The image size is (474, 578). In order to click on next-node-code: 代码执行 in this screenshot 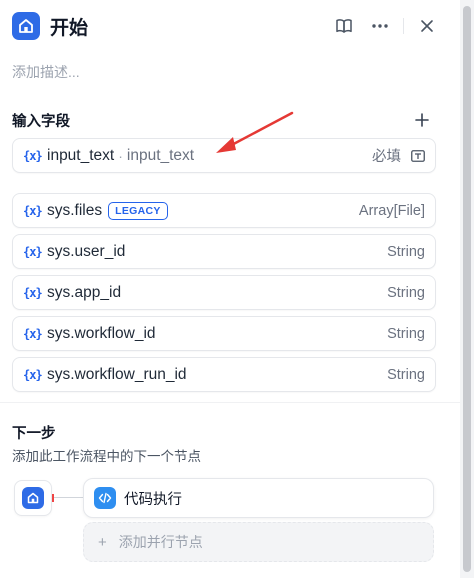, I will do `click(258, 498)`.